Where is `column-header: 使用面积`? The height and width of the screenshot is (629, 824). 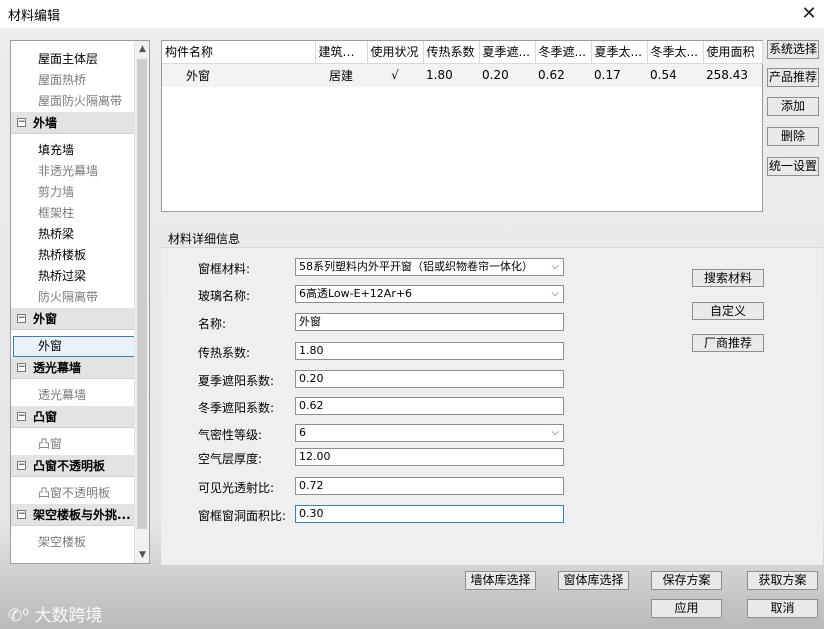
column-header: 使用面积 is located at coordinates (733, 52).